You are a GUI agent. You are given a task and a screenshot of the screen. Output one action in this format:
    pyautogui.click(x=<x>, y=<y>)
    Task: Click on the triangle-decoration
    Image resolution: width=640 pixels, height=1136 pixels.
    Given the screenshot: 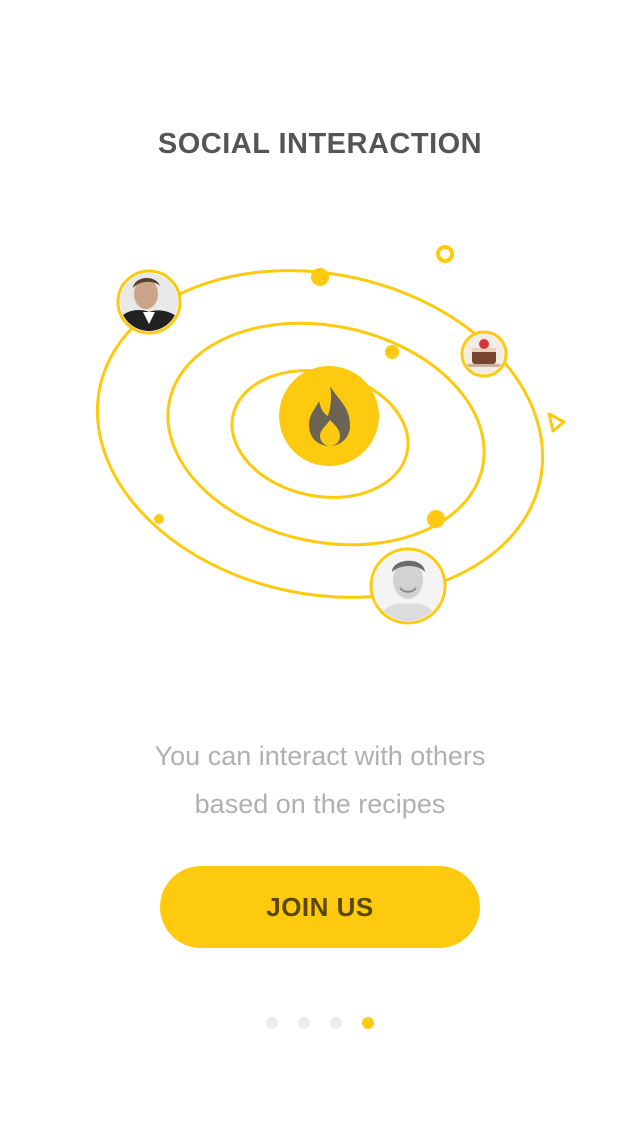 What is the action you would take?
    pyautogui.click(x=556, y=422)
    